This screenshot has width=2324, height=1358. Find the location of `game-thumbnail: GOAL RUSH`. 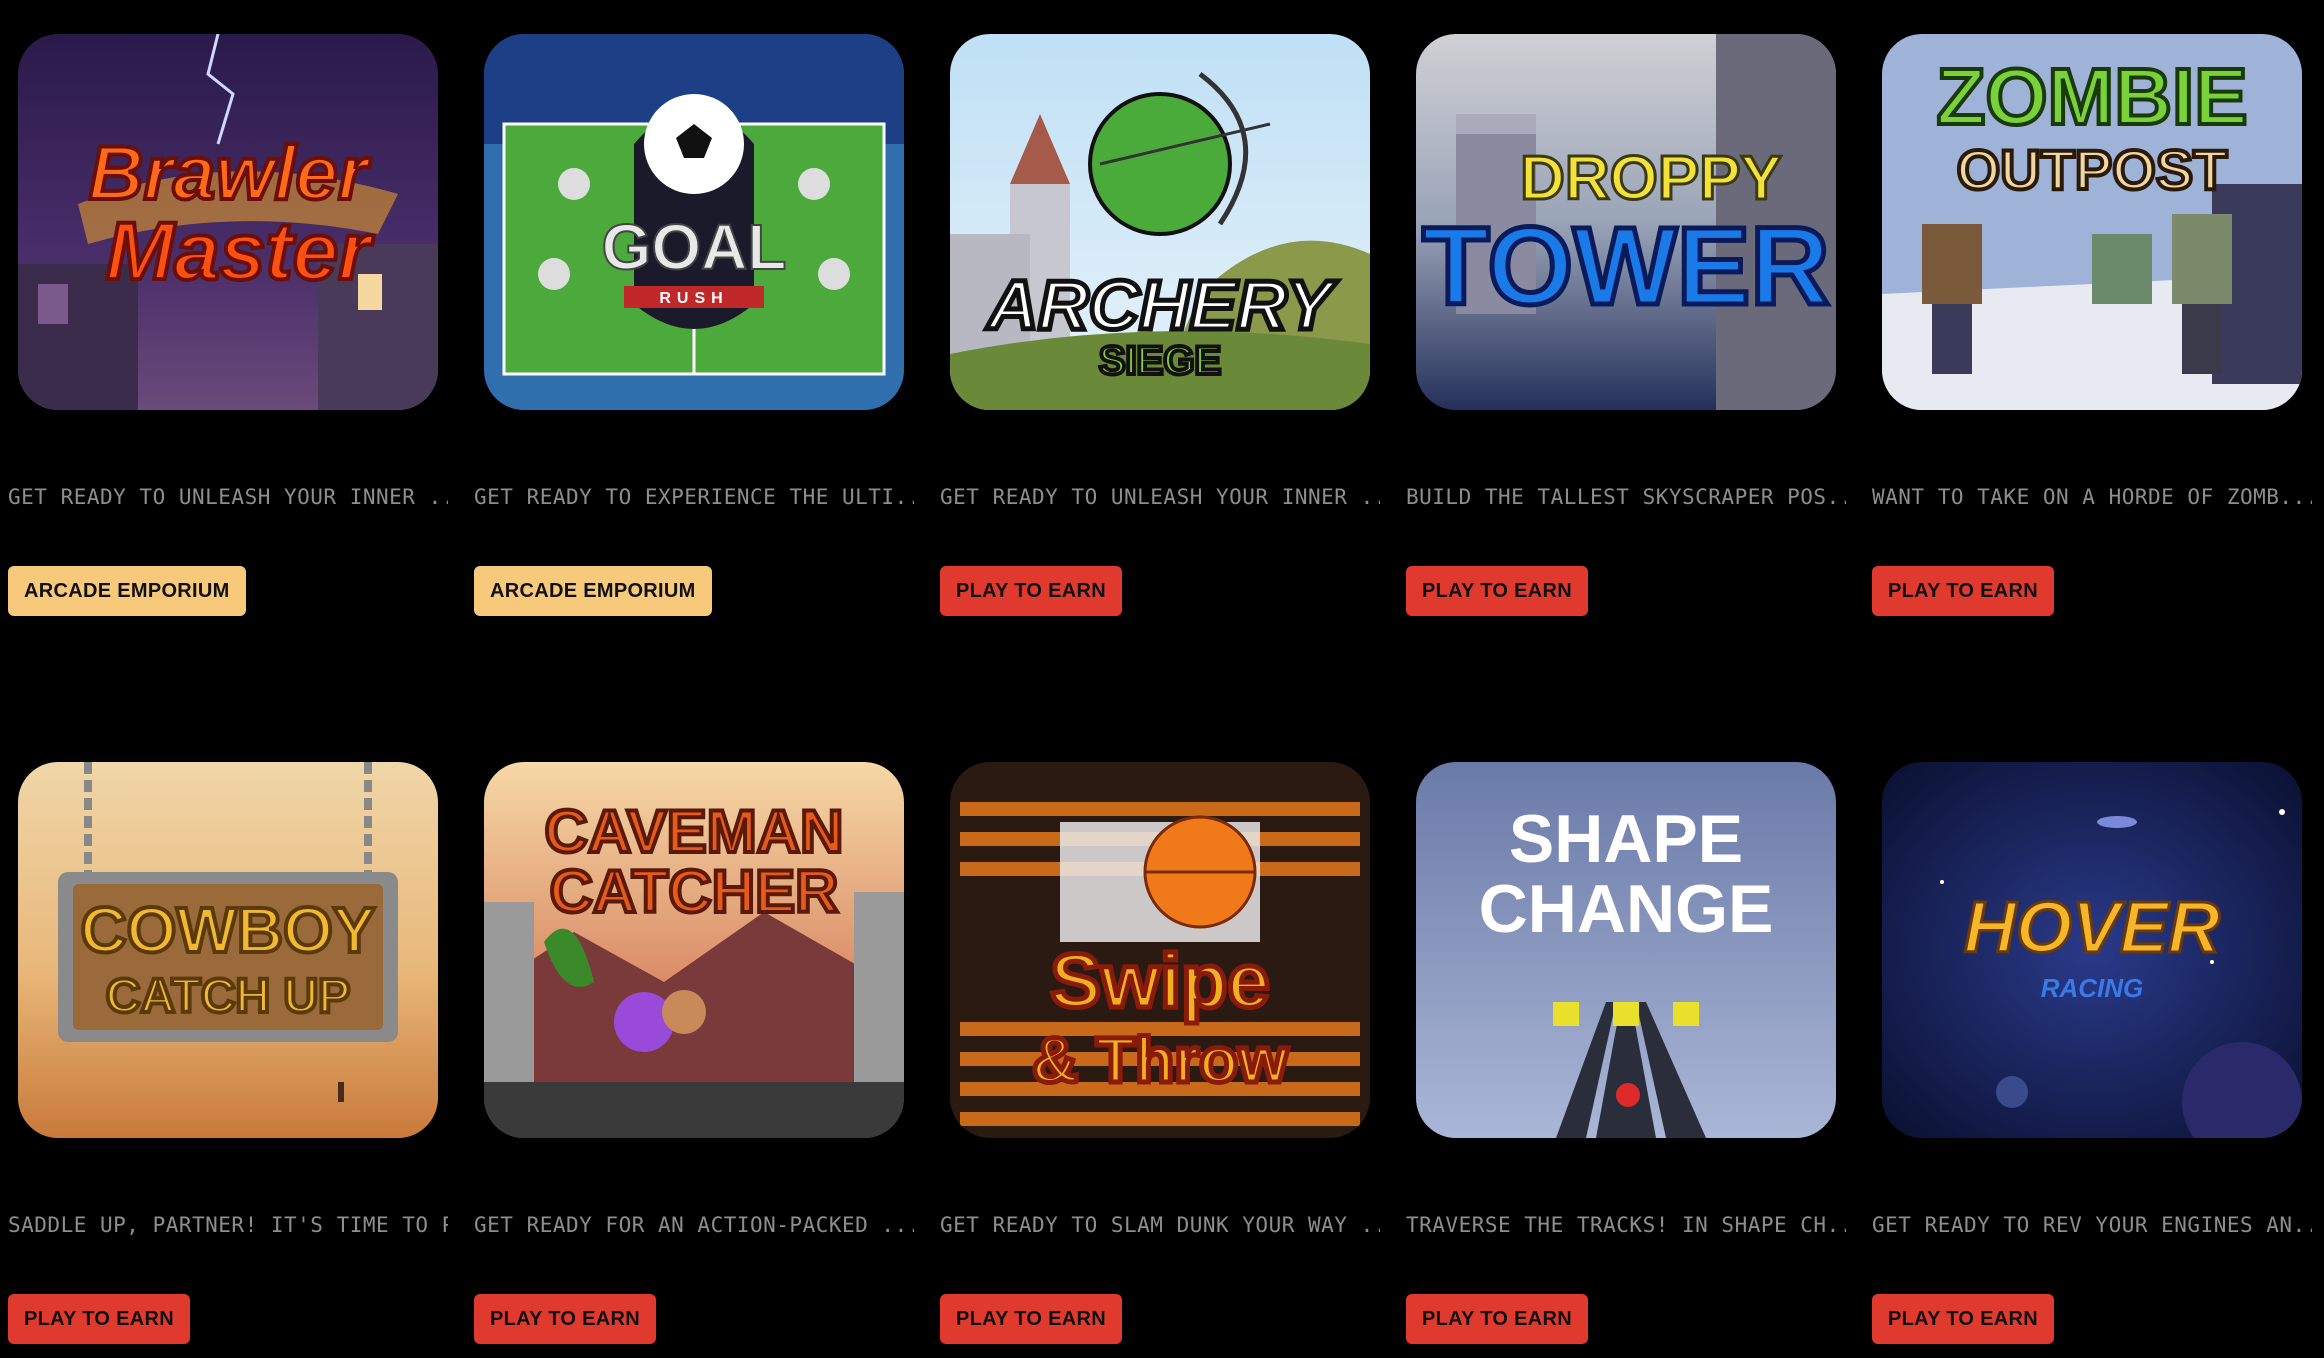

game-thumbnail: GOAL RUSH is located at coordinates (694, 222).